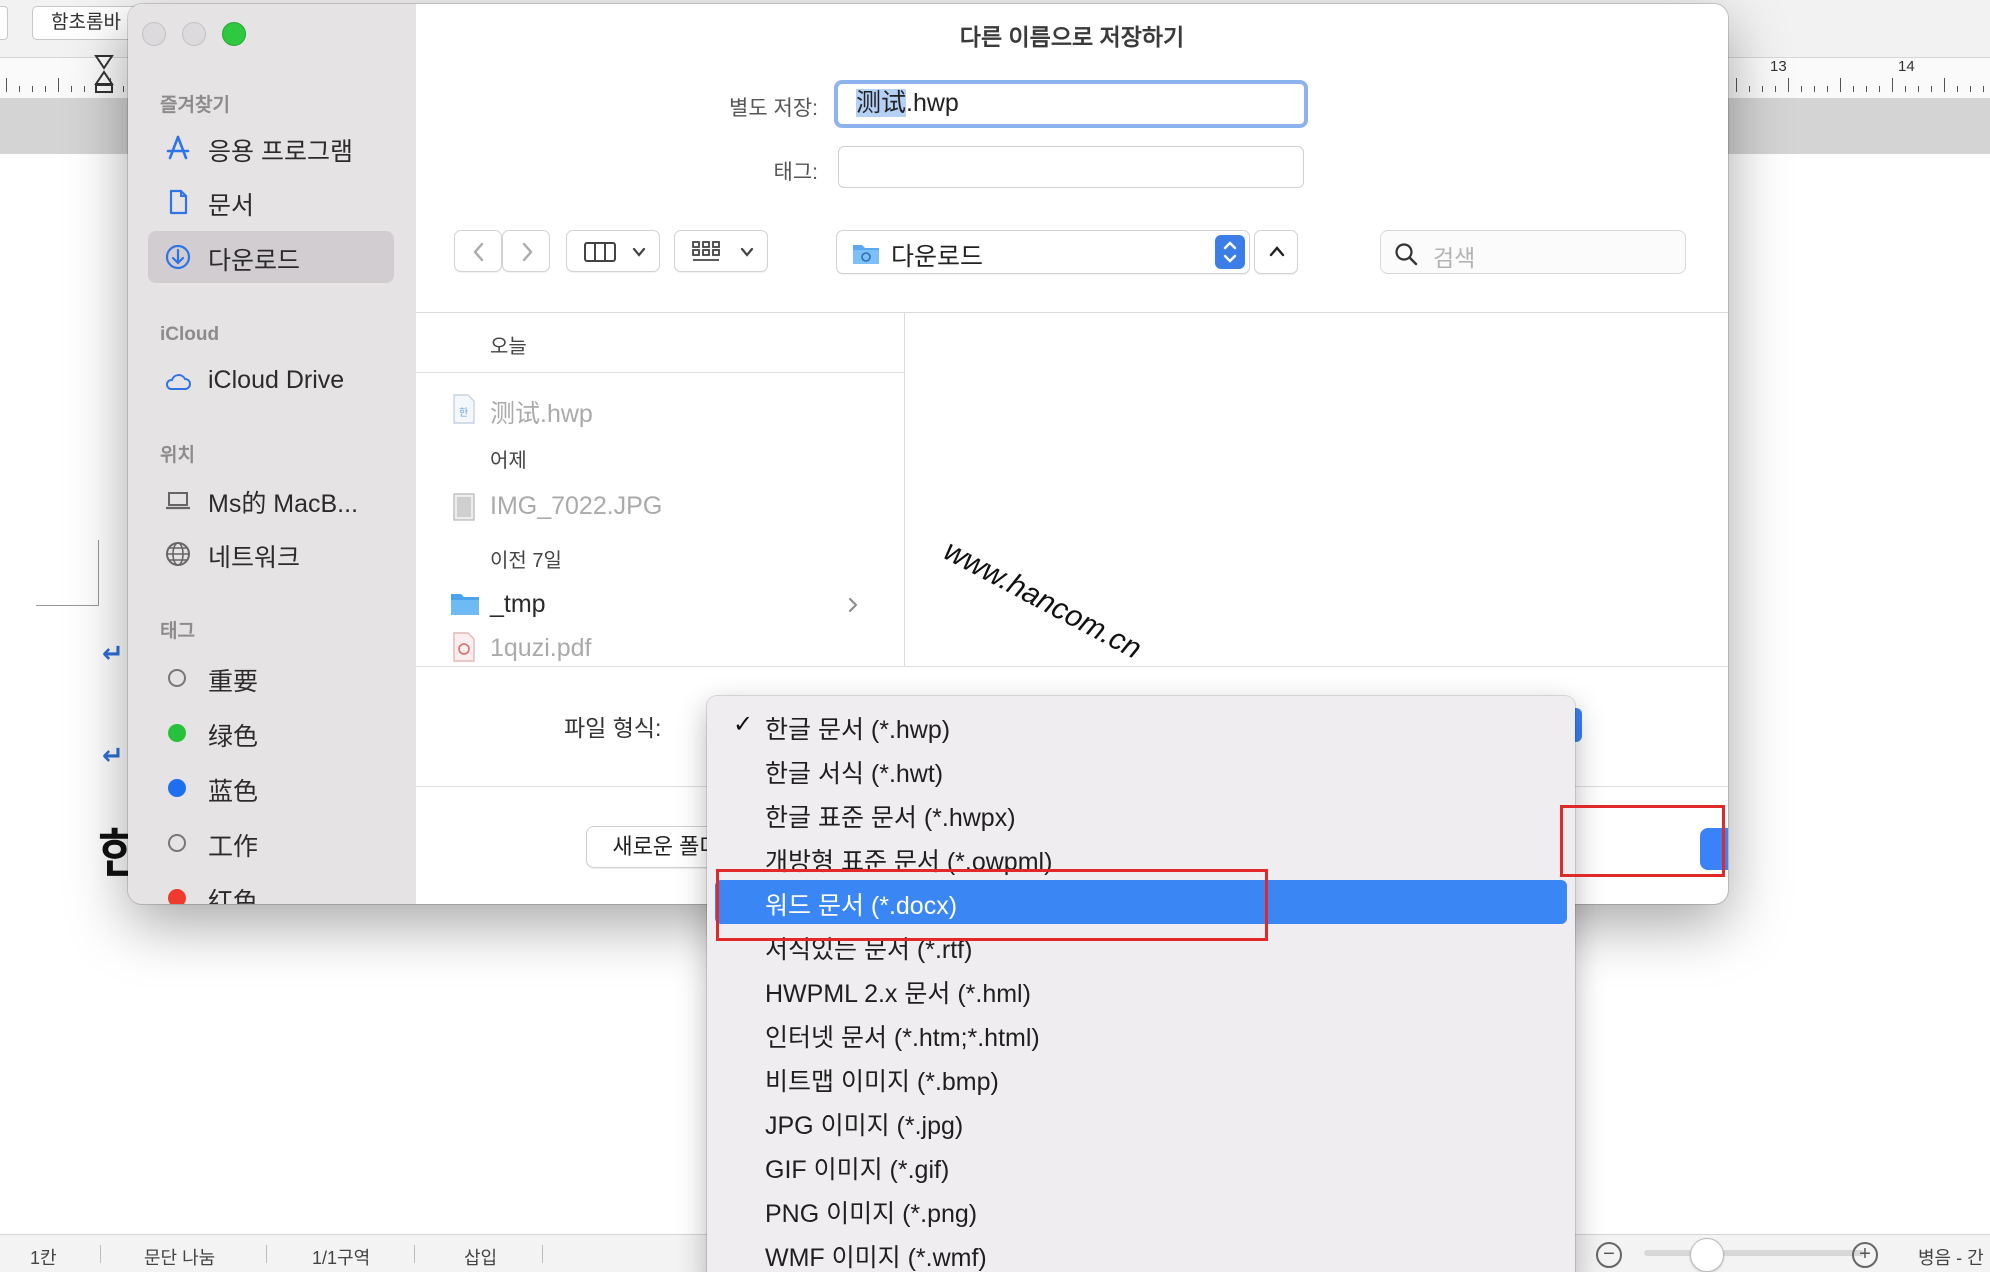  I want to click on sidebar-item-documents: 문서, so click(271, 202).